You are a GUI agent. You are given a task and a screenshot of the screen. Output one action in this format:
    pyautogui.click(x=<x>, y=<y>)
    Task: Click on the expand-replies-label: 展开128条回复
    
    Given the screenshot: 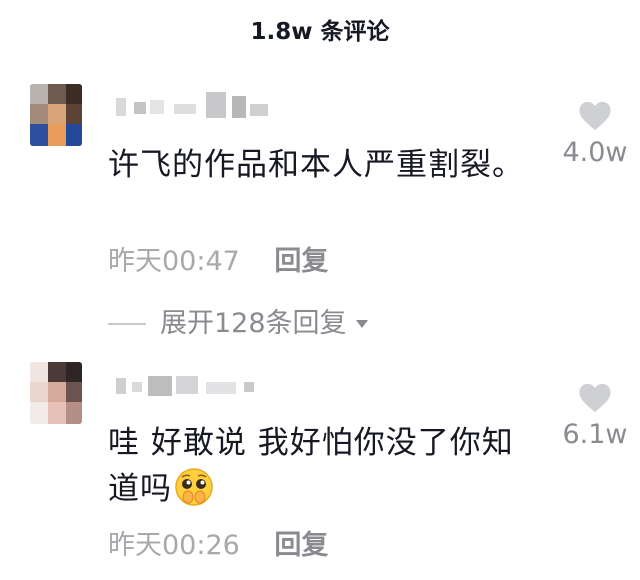 What is the action you would take?
    pyautogui.click(x=253, y=323)
    